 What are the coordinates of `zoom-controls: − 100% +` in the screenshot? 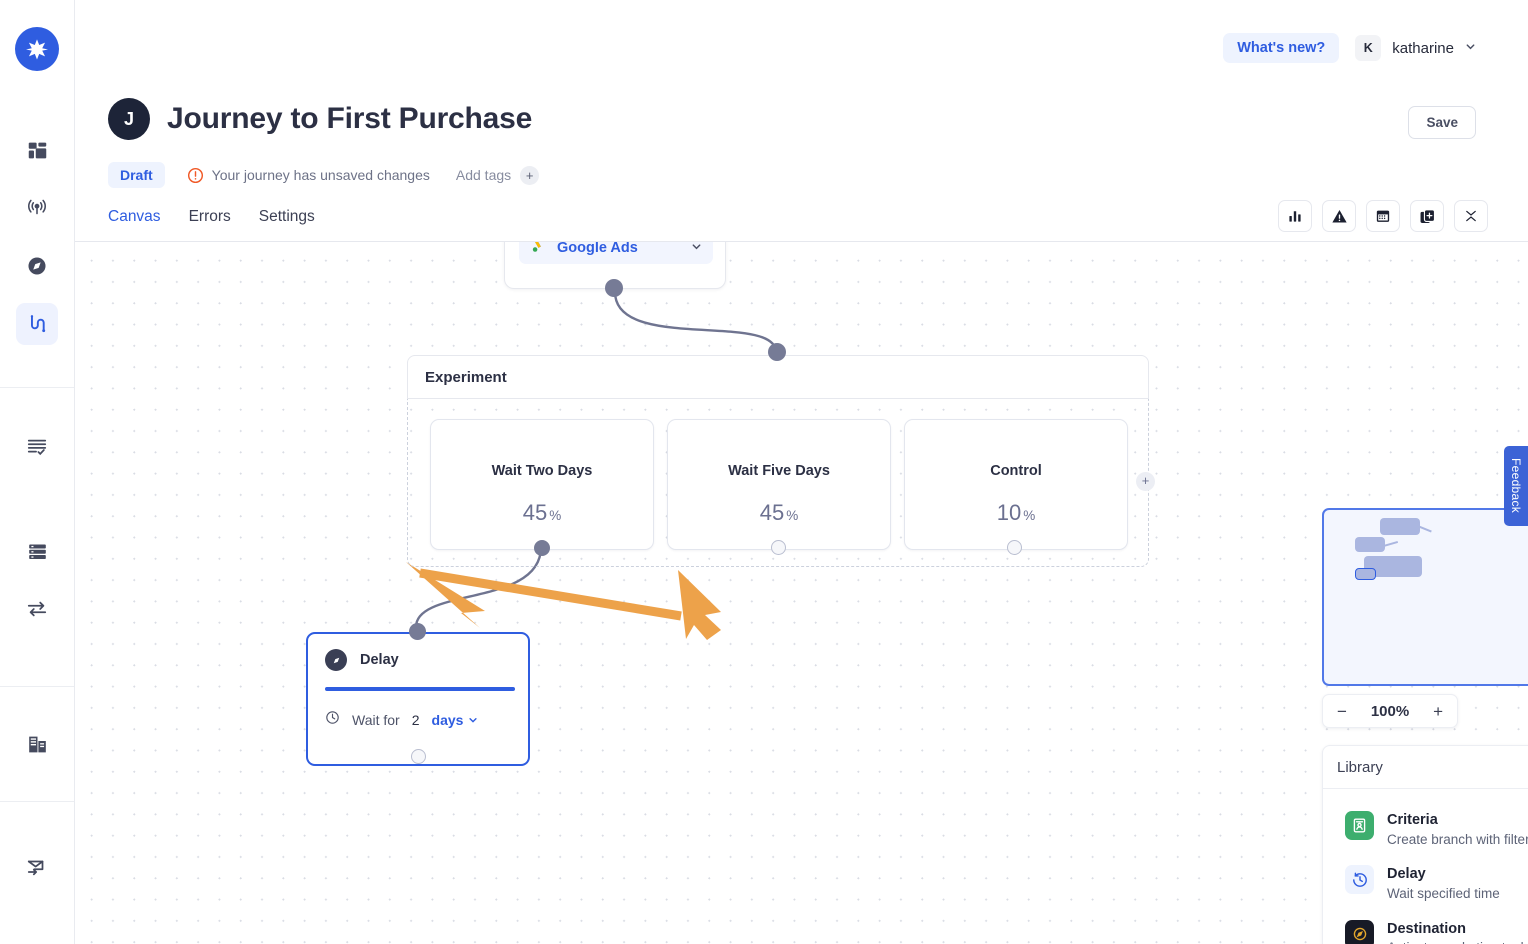 It's located at (1390, 711).